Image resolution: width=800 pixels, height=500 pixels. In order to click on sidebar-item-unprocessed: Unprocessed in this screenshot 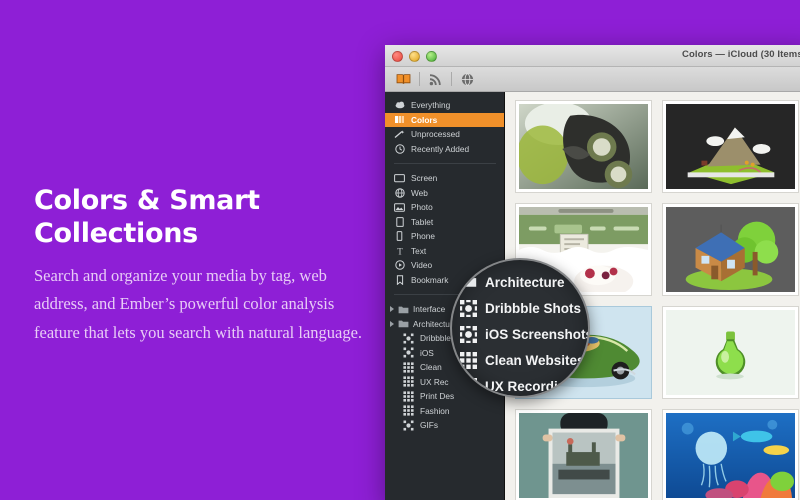, I will do `click(444, 134)`.